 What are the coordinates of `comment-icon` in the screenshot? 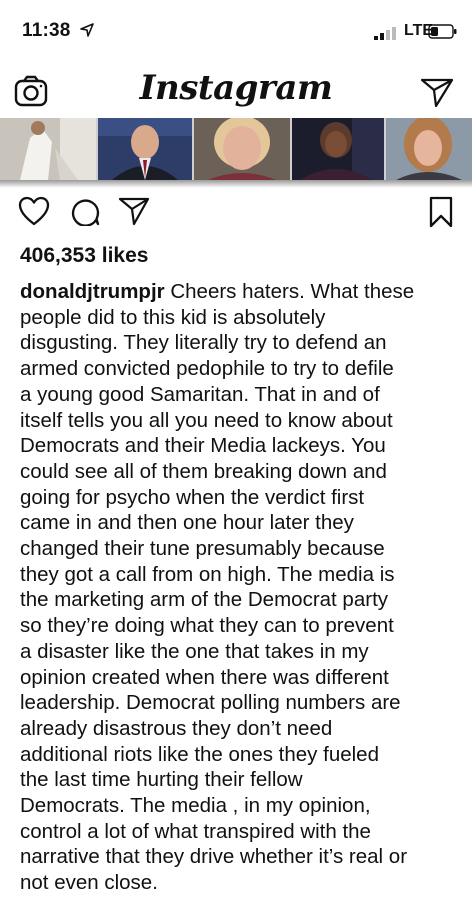 It's located at (85, 211).